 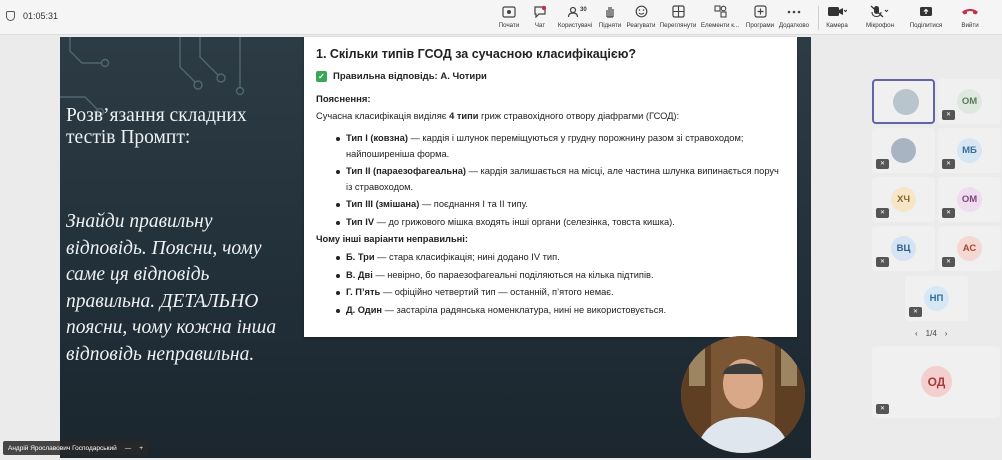 I want to click on hangup-icon, so click(x=970, y=11).